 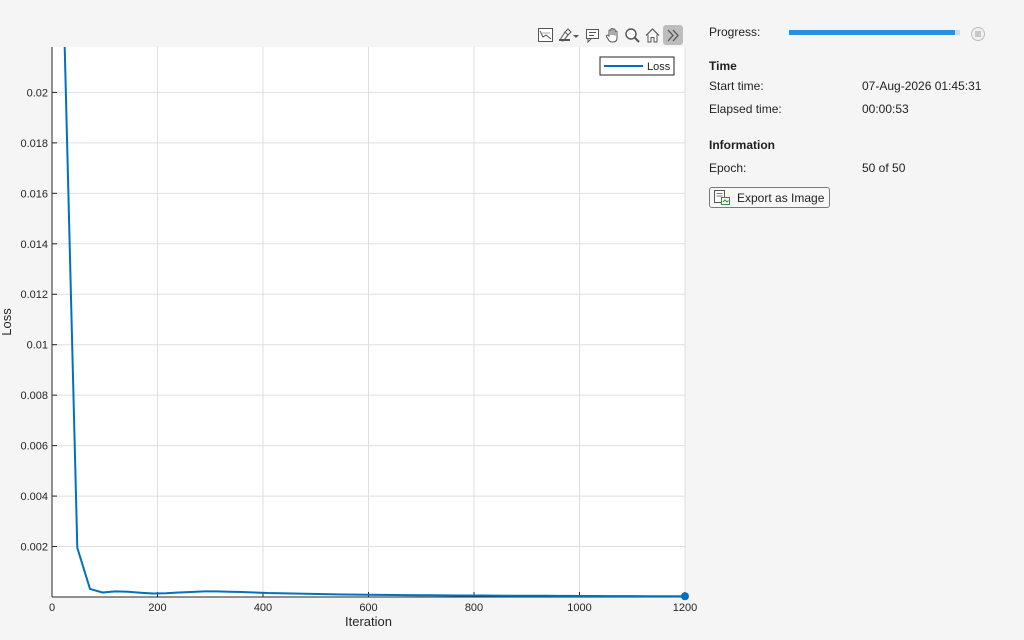 What do you see at coordinates (368, 621) in the screenshot?
I see `x-axis-label: Iteration` at bounding box center [368, 621].